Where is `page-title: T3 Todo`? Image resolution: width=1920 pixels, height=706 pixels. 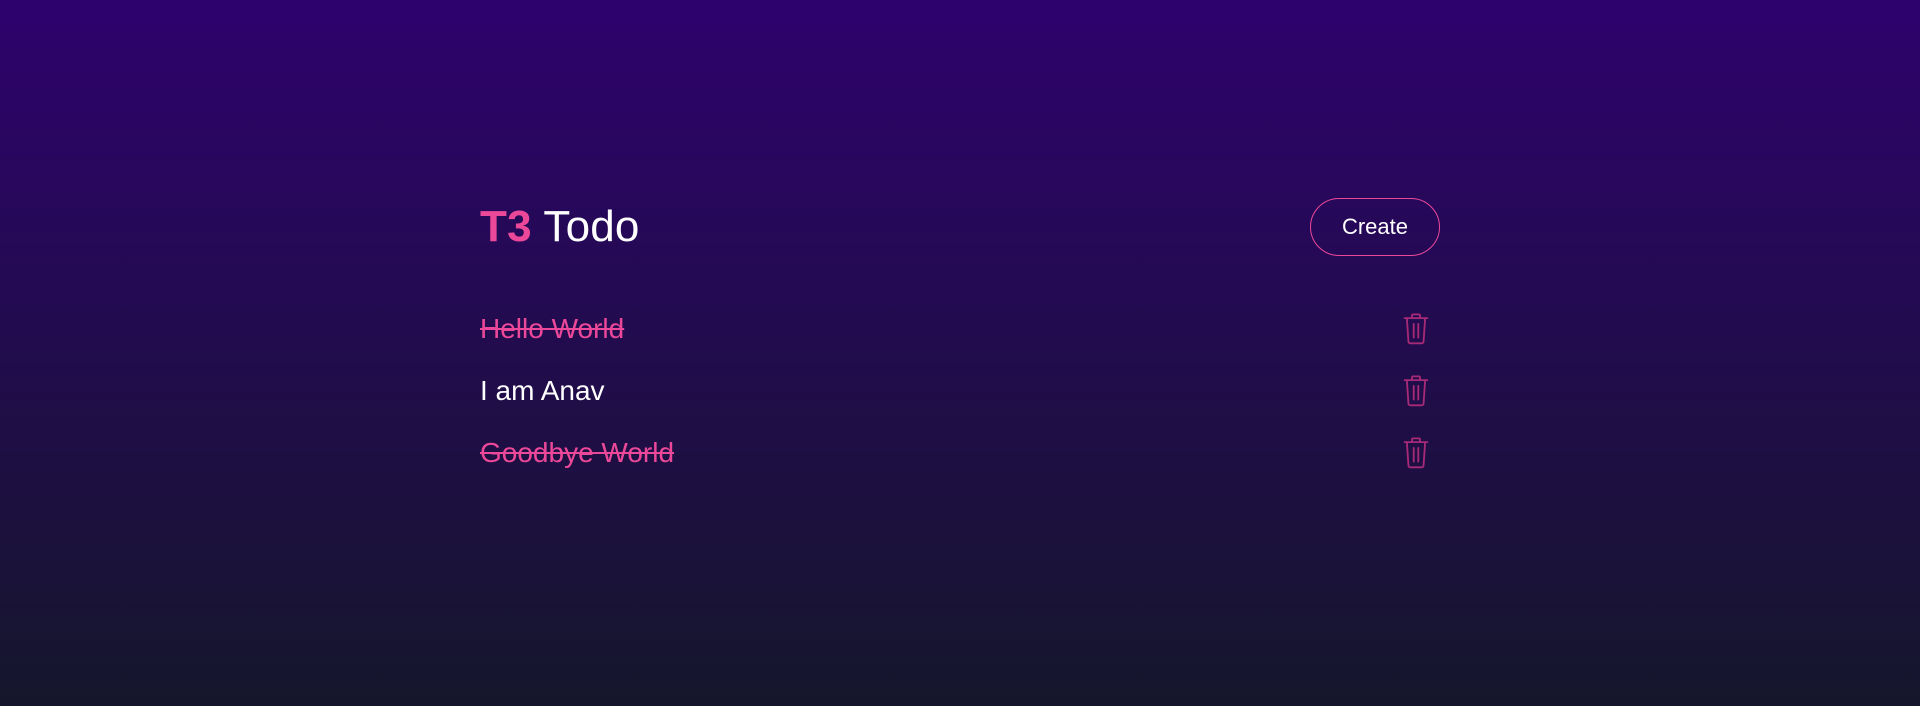
page-title: T3 Todo is located at coordinates (560, 227).